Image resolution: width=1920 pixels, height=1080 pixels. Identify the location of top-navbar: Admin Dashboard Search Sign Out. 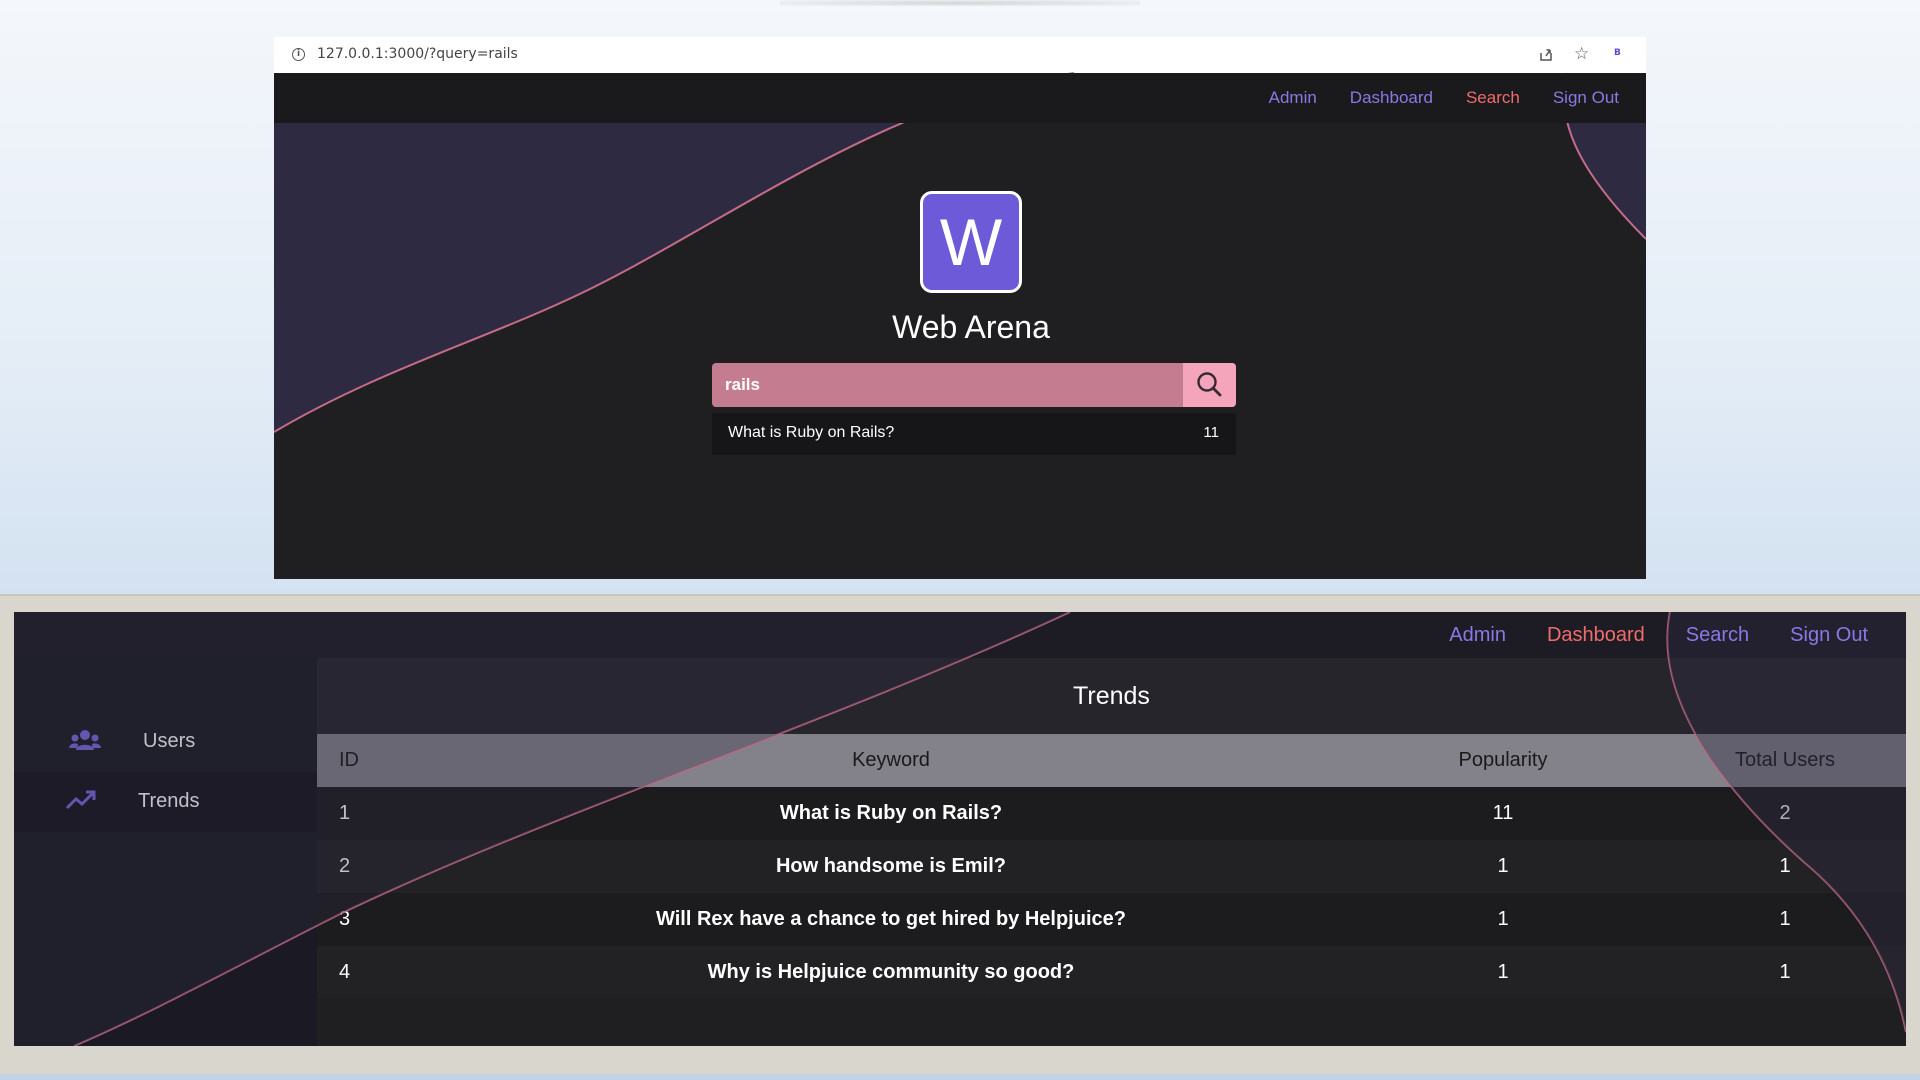
(960, 98).